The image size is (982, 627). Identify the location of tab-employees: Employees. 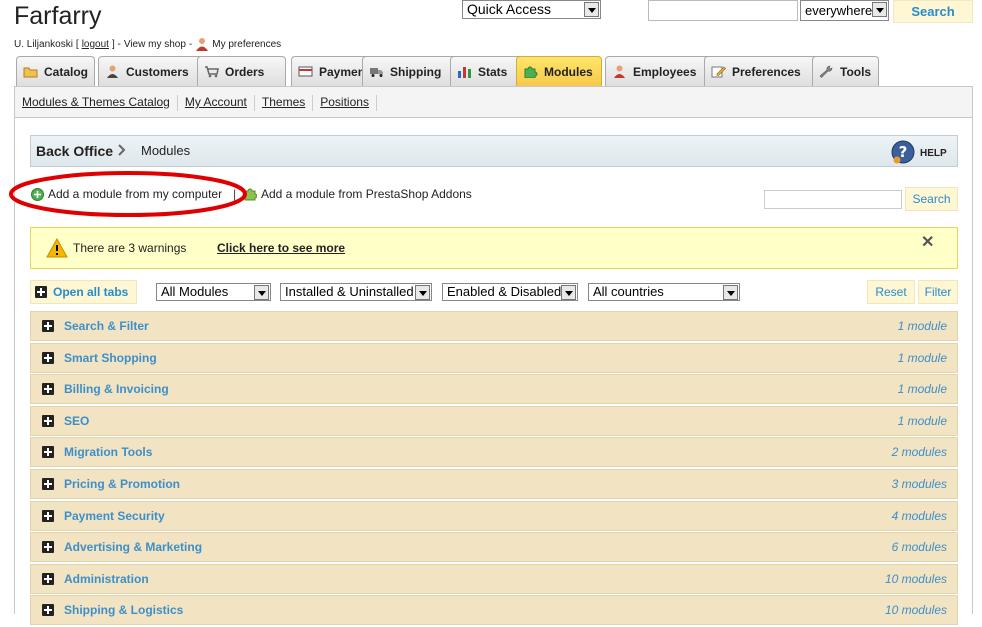
(661, 71).